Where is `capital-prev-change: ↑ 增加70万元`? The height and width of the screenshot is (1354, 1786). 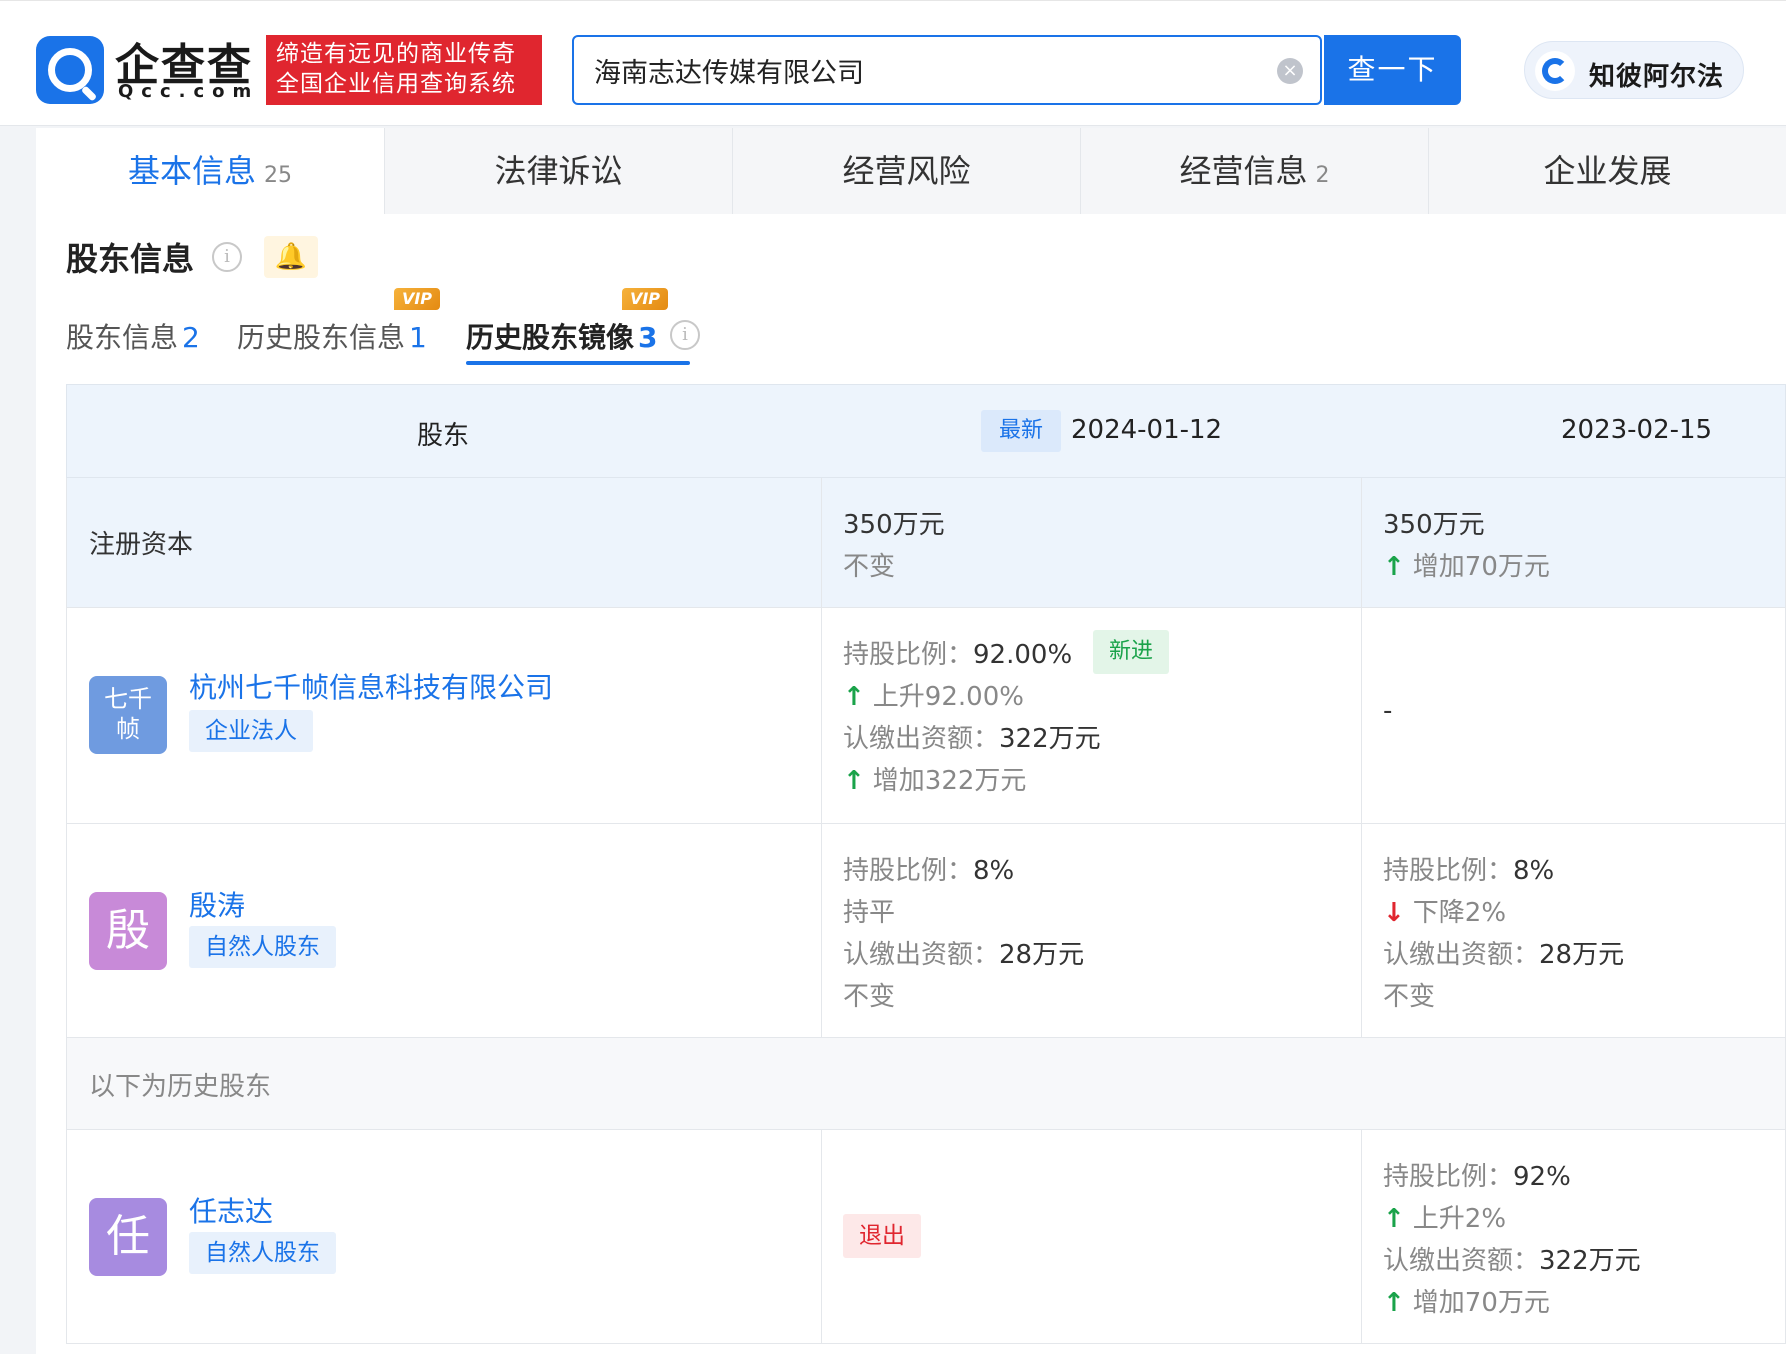 capital-prev-change: ↑ 增加70万元 is located at coordinates (1466, 567).